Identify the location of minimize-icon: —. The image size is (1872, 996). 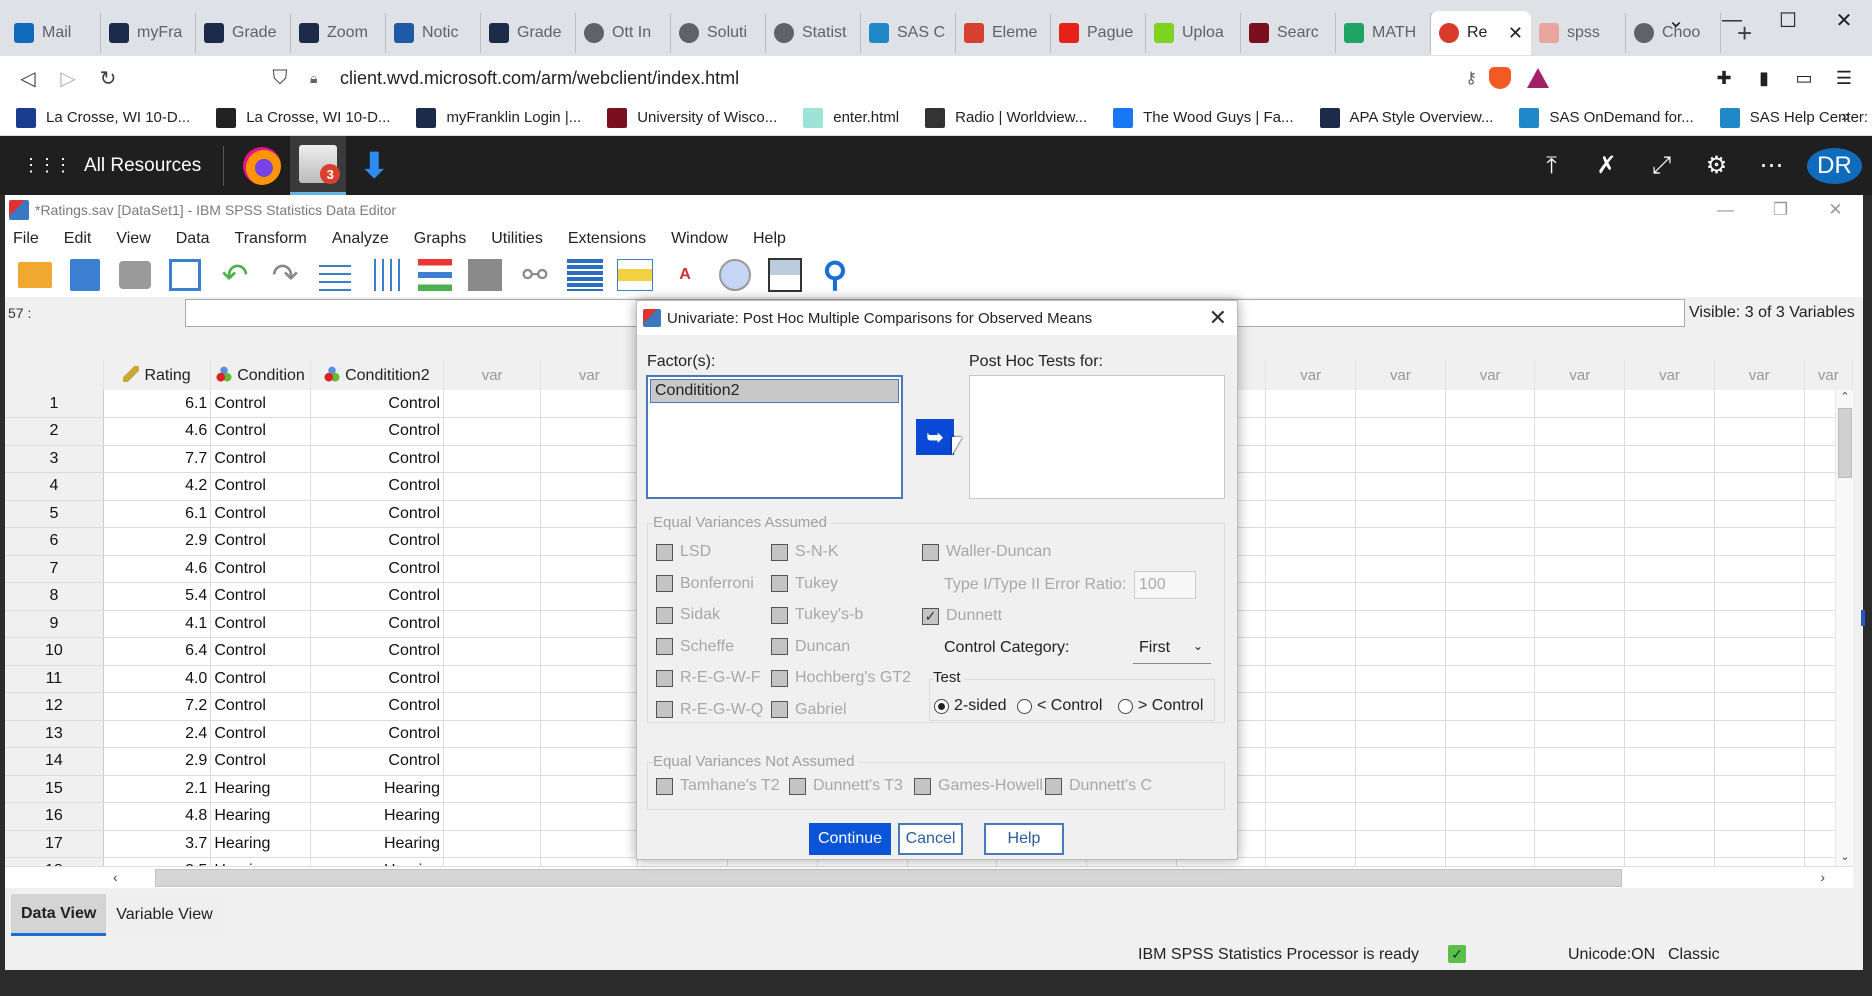
(1732, 20).